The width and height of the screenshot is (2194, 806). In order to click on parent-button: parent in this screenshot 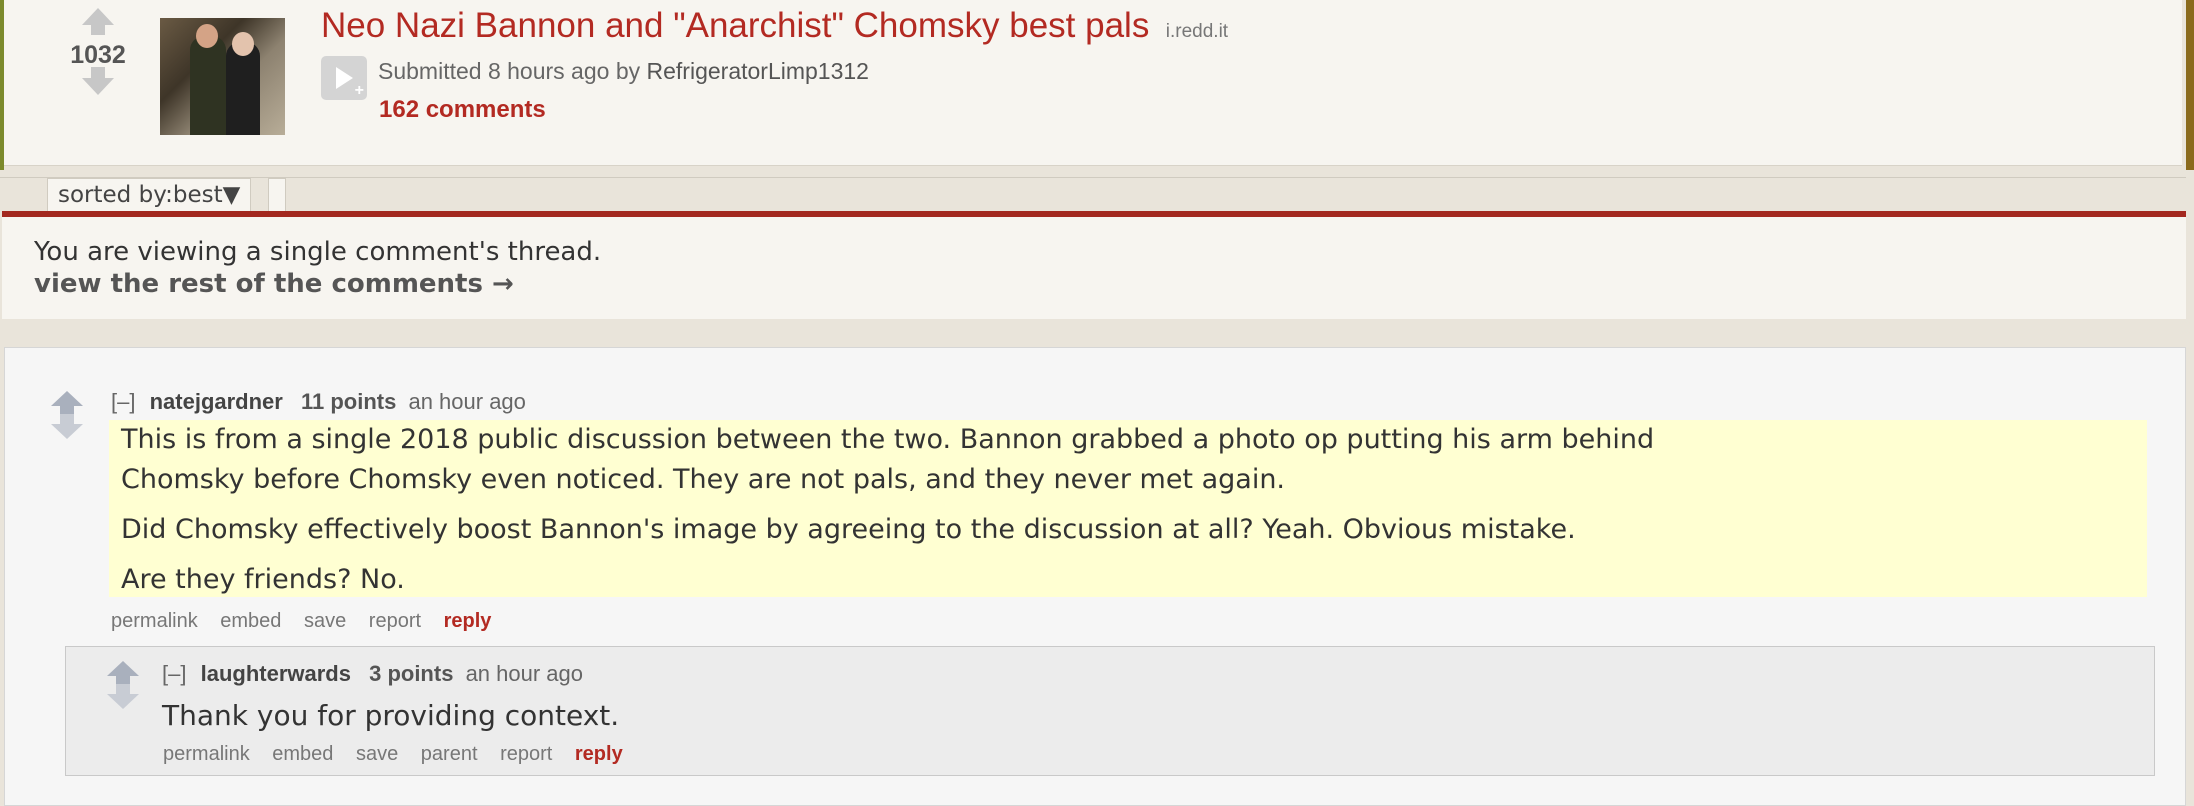, I will do `click(449, 754)`.